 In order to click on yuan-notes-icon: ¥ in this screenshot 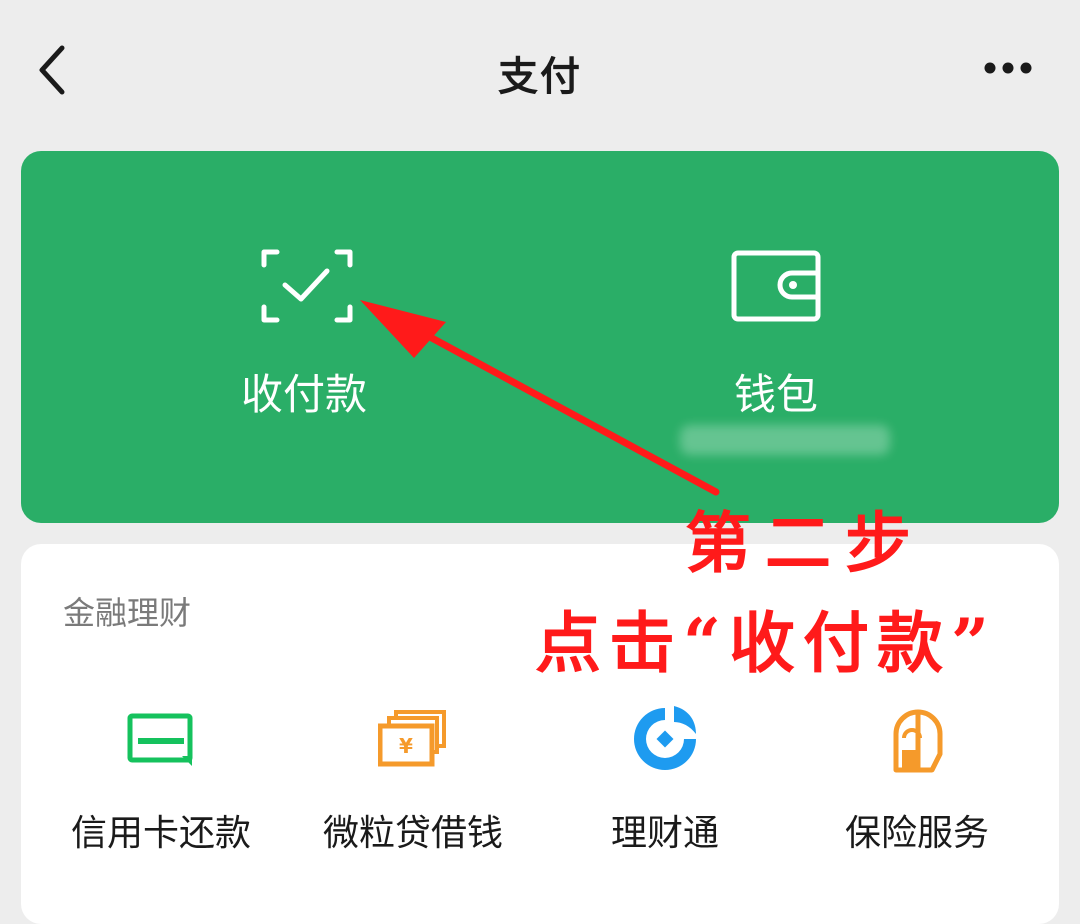, I will do `click(412, 738)`.